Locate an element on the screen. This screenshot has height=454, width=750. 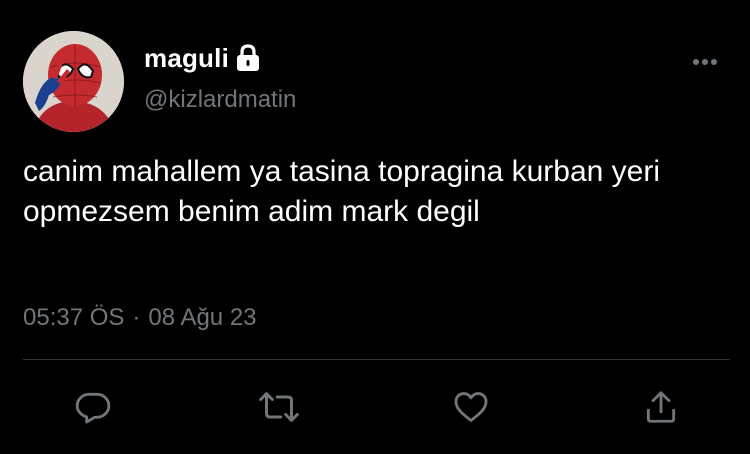
more-options-button is located at coordinates (705, 62).